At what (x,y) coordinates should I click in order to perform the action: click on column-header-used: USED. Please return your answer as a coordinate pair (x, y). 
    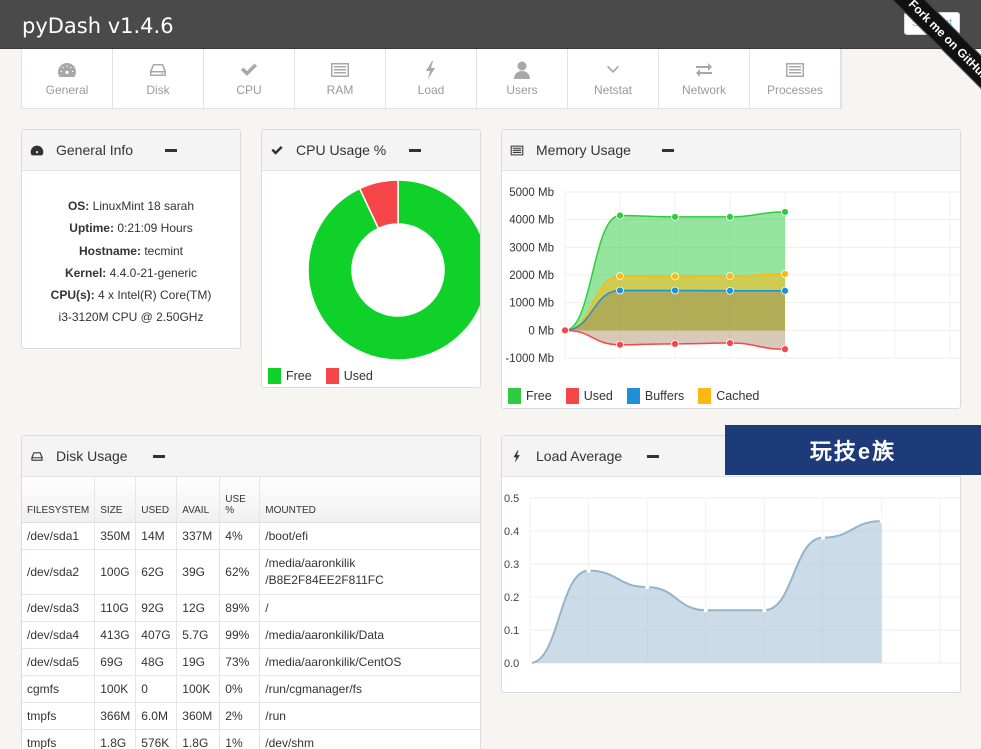
    Looking at the image, I should click on (156, 500).